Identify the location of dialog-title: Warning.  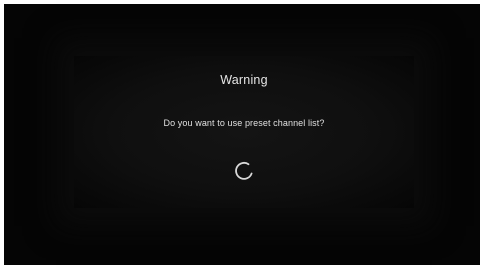
(244, 80).